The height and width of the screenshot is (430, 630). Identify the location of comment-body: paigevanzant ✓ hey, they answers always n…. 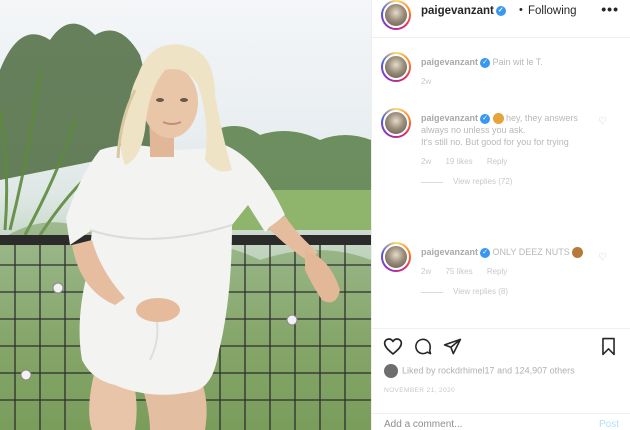
(505, 150).